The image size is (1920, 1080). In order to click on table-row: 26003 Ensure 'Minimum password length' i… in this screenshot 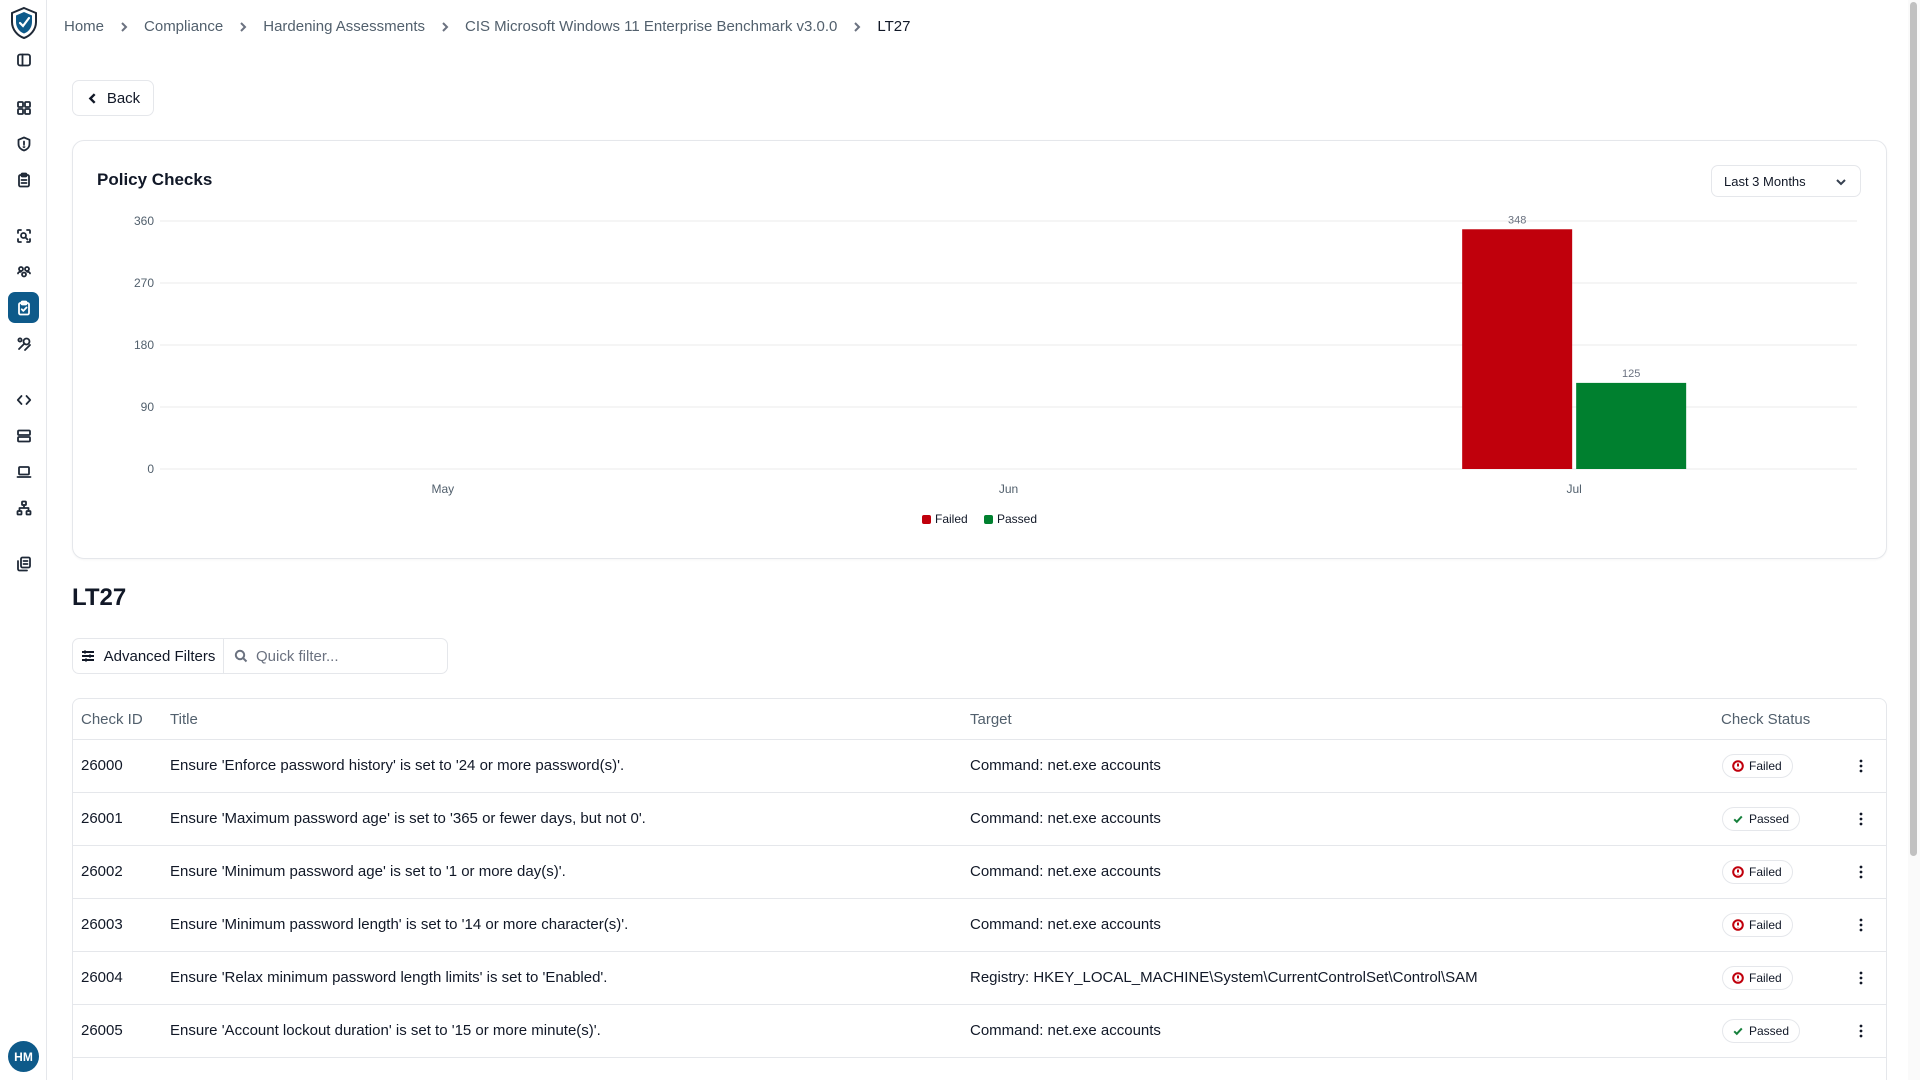, I will do `click(979, 925)`.